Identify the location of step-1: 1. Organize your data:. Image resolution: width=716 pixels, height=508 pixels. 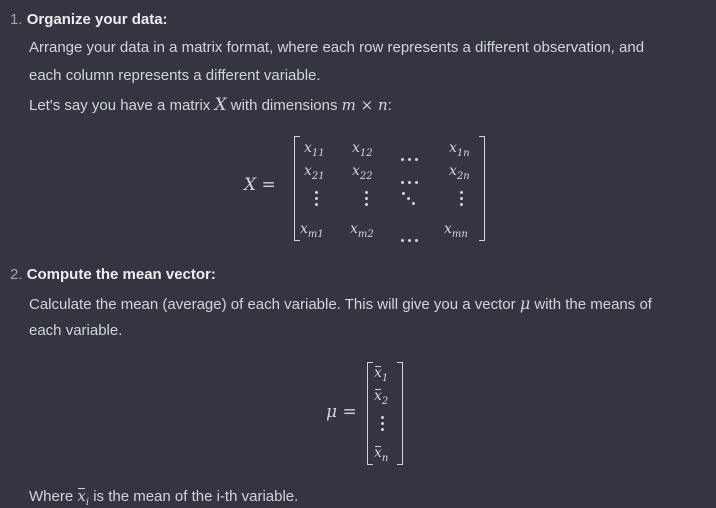
(89, 19).